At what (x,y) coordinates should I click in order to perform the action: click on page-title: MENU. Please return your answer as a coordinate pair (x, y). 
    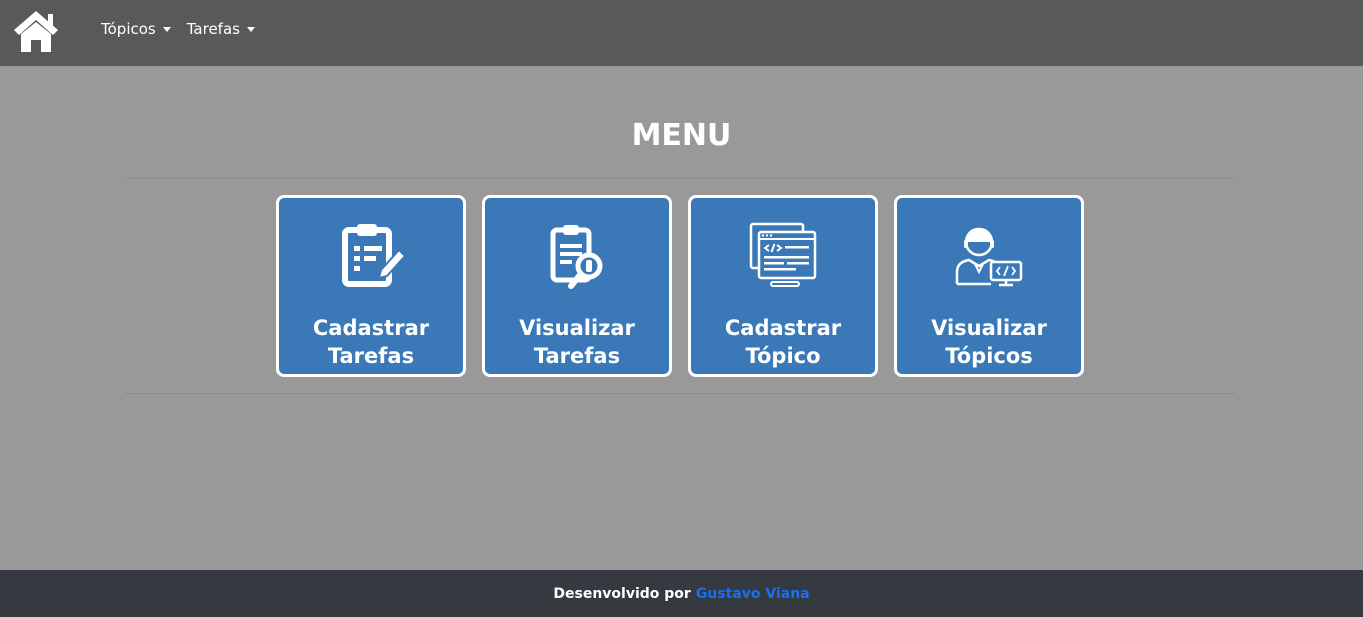
    Looking at the image, I should click on (681, 135).